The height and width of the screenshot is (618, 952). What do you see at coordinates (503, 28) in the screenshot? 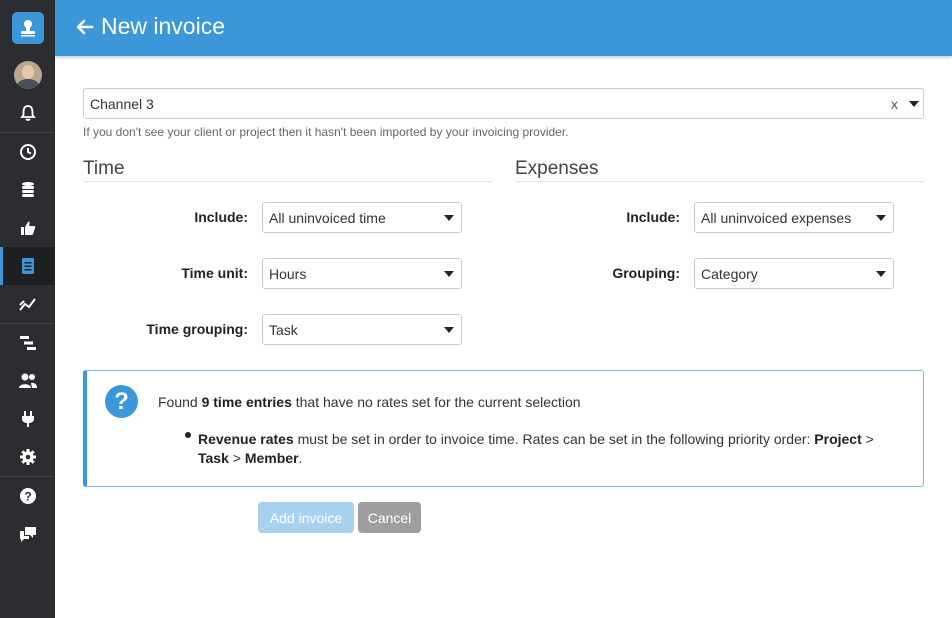
I see `page-header: New invoice` at bounding box center [503, 28].